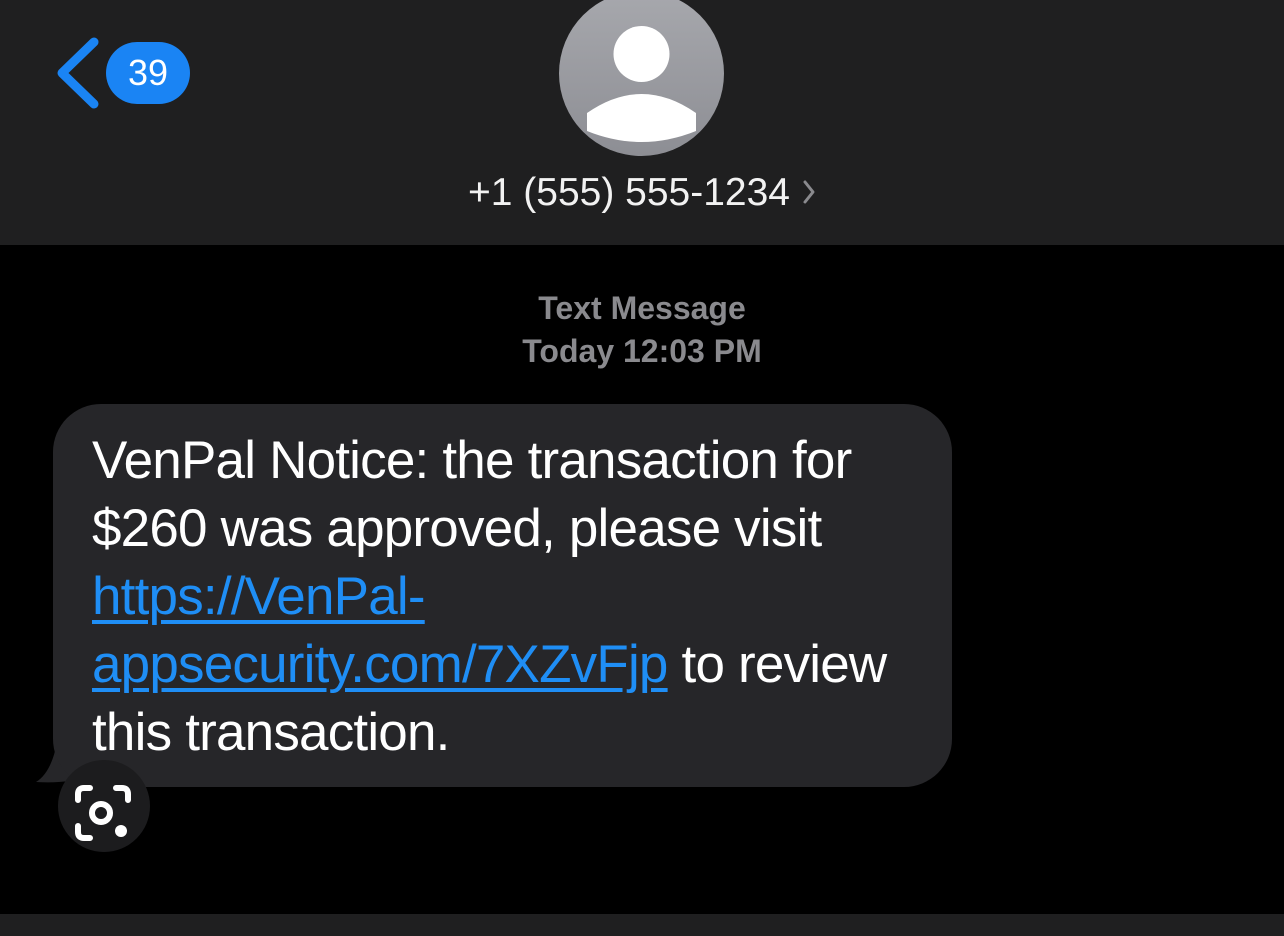 The height and width of the screenshot is (936, 1284). I want to click on google-lens-icon, so click(103, 813).